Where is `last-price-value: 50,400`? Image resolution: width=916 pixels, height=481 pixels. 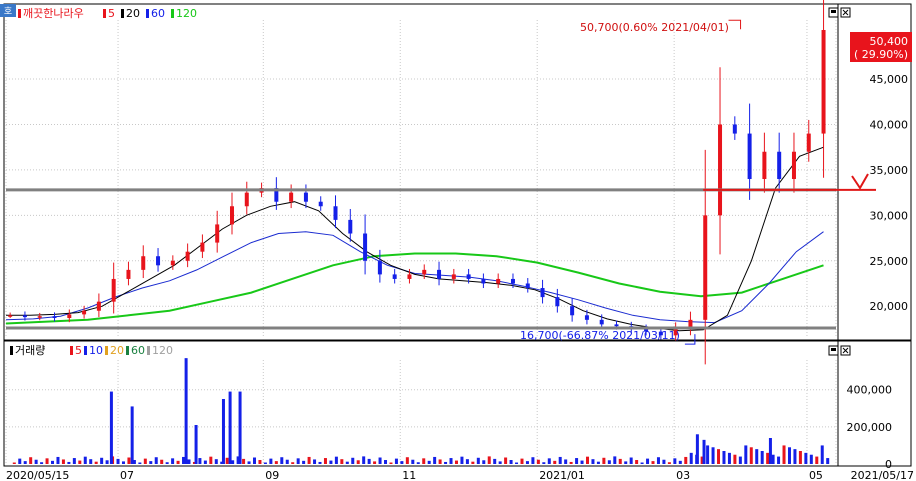 last-price-value: 50,400 is located at coordinates (889, 41).